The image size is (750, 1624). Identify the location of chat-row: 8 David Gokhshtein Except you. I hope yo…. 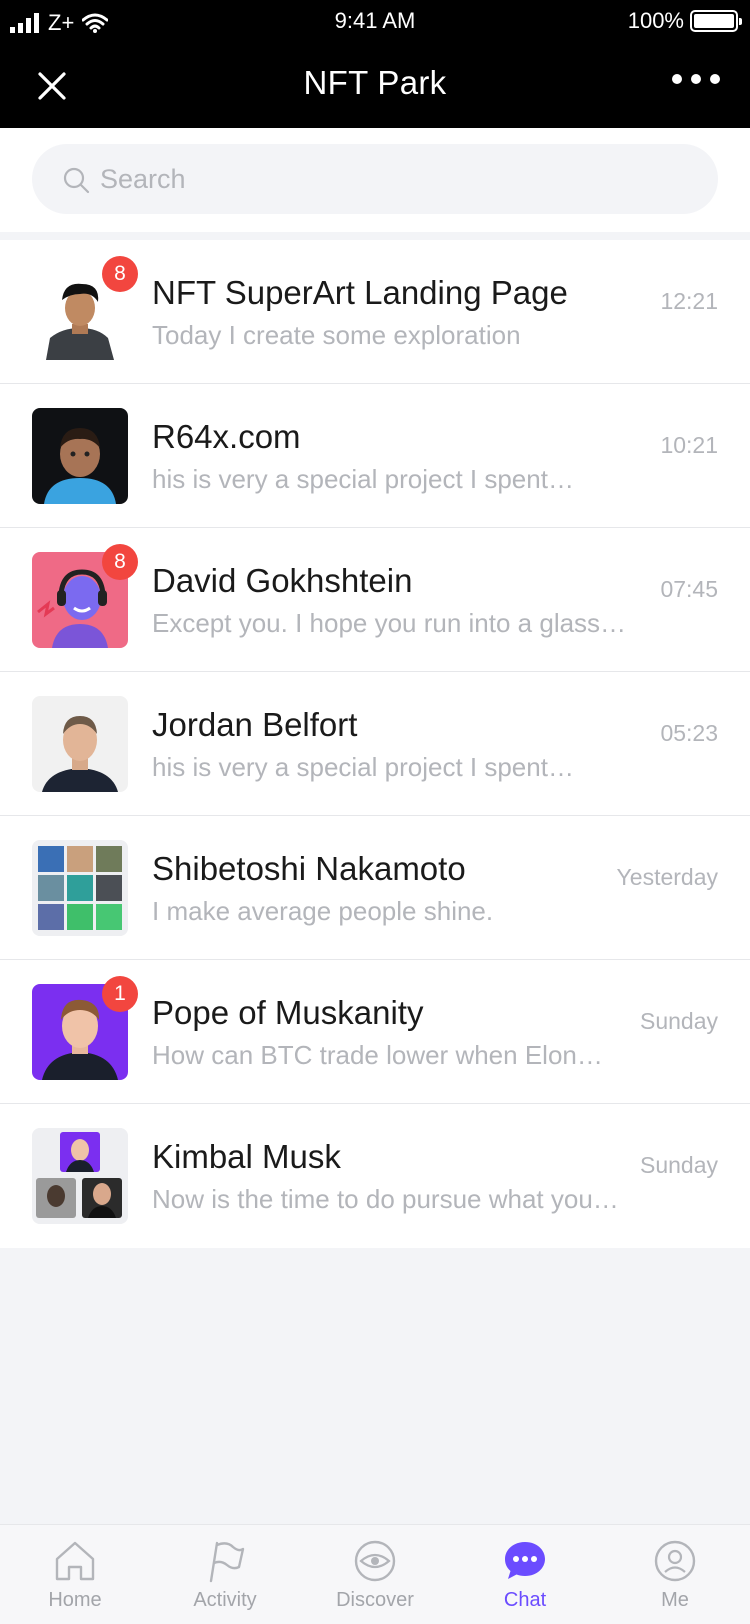
(375, 600).